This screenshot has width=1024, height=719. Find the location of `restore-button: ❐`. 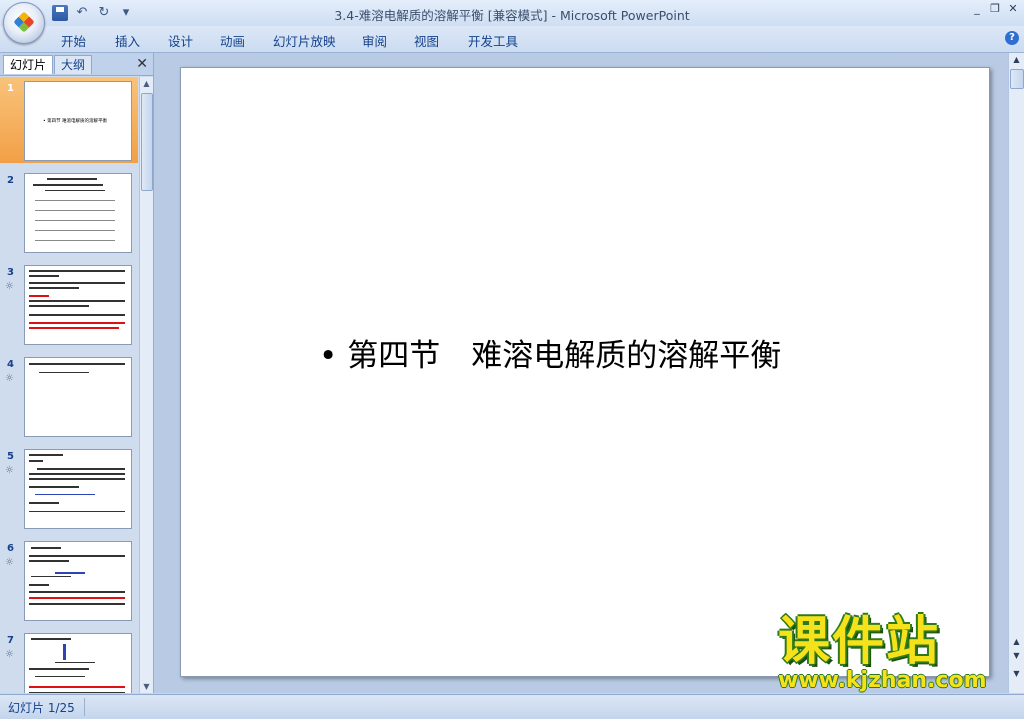

restore-button: ❐ is located at coordinates (995, 9).